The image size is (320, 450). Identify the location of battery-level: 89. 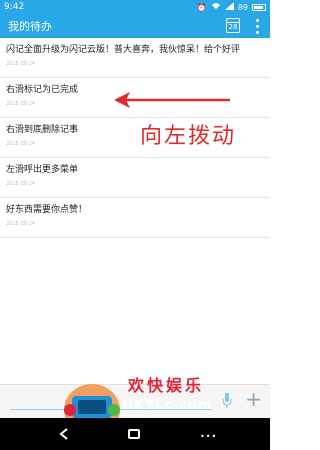
(242, 7).